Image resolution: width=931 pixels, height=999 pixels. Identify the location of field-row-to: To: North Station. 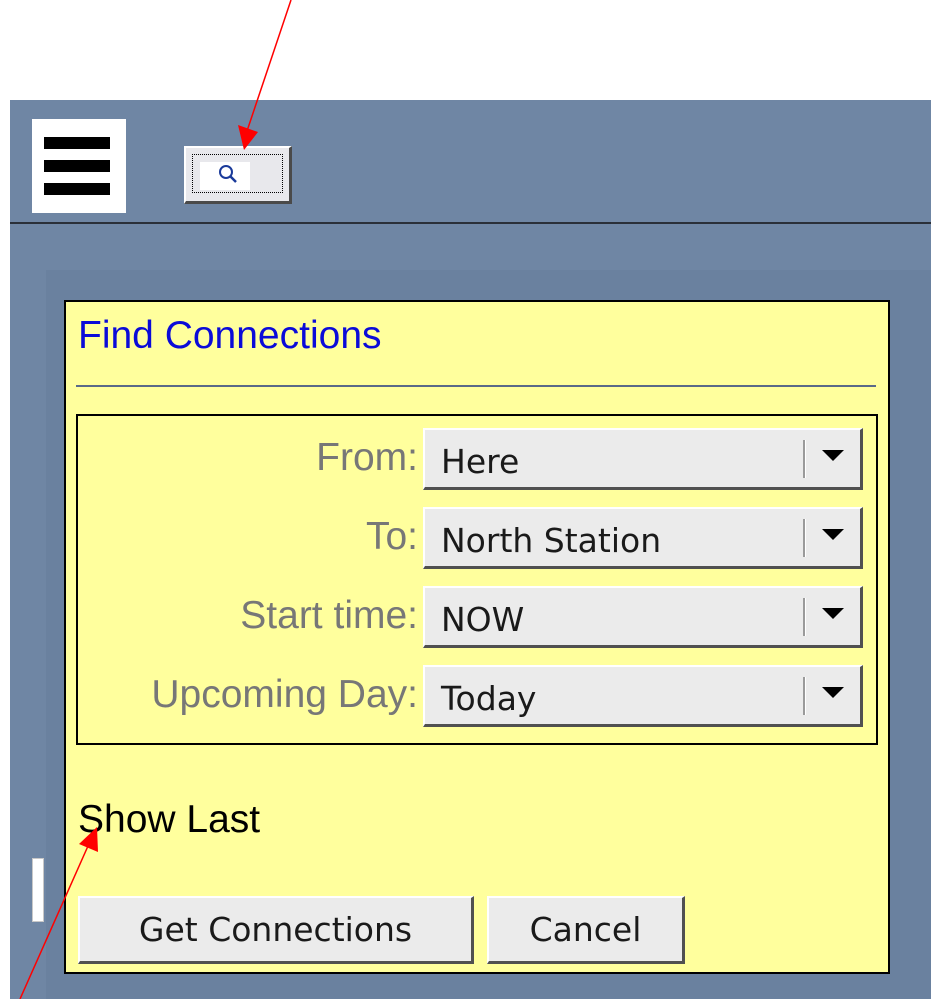
(477, 538).